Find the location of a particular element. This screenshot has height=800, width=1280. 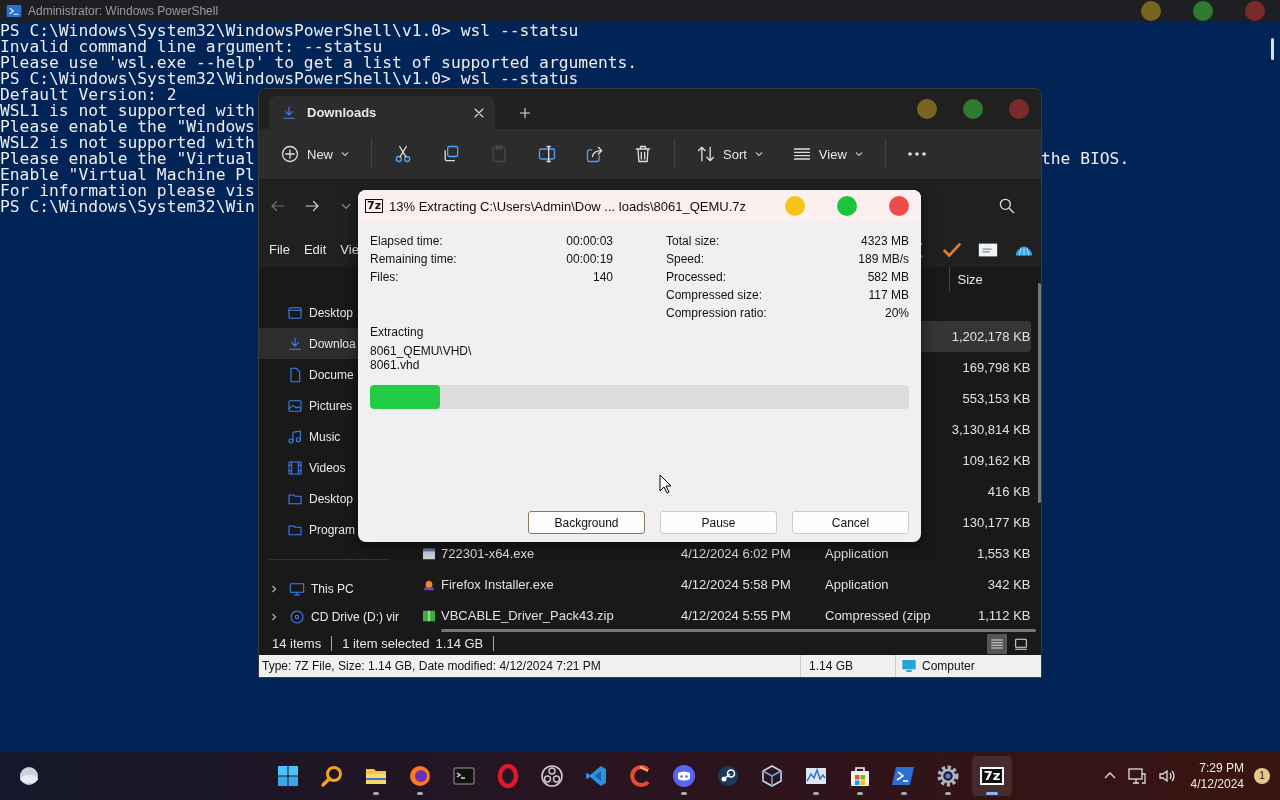

menu-item: Vie is located at coordinates (349, 249).